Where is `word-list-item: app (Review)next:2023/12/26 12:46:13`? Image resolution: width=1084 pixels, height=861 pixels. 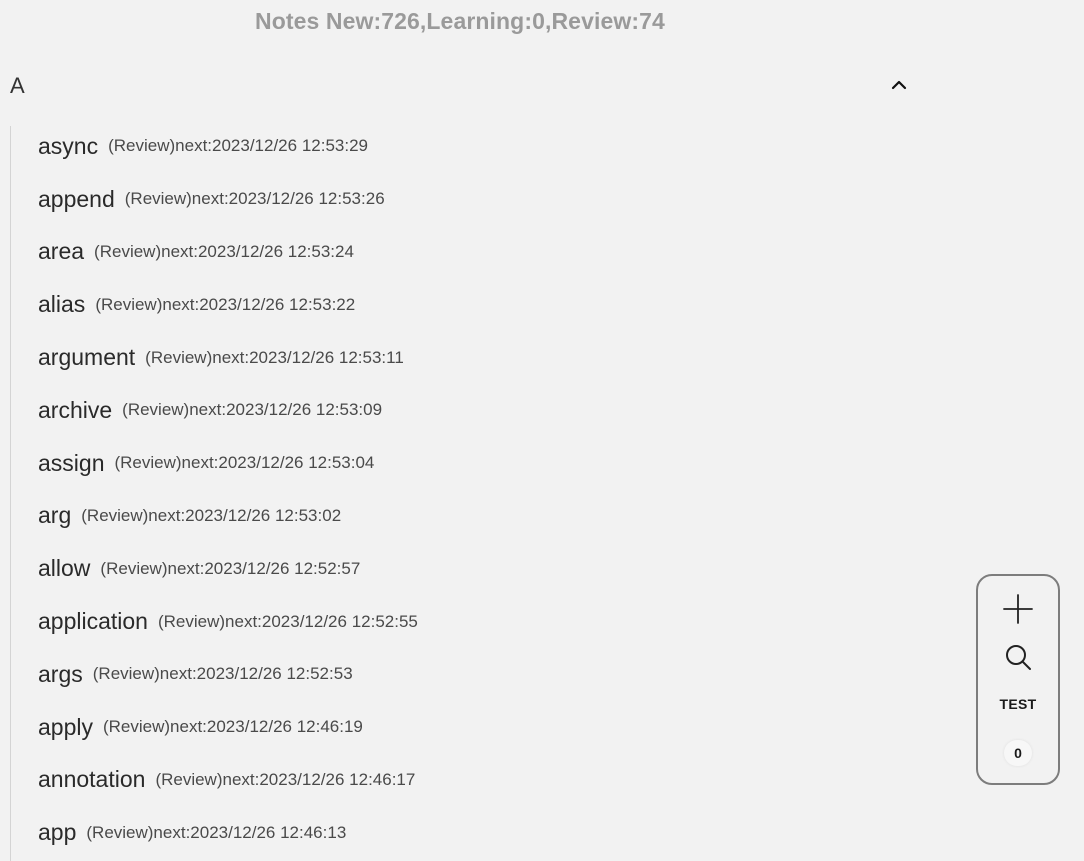 word-list-item: app (Review)next:2023/12/26 12:46:13 is located at coordinates (228, 832).